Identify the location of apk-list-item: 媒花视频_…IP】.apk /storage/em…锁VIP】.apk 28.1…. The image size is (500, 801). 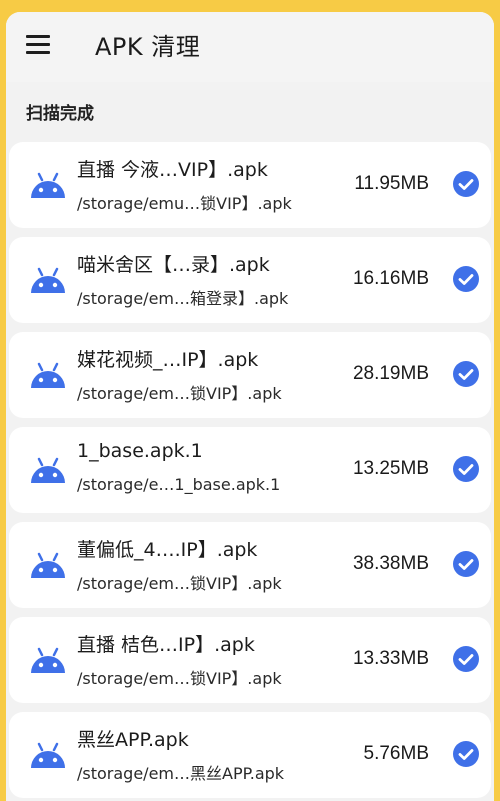
(250, 375).